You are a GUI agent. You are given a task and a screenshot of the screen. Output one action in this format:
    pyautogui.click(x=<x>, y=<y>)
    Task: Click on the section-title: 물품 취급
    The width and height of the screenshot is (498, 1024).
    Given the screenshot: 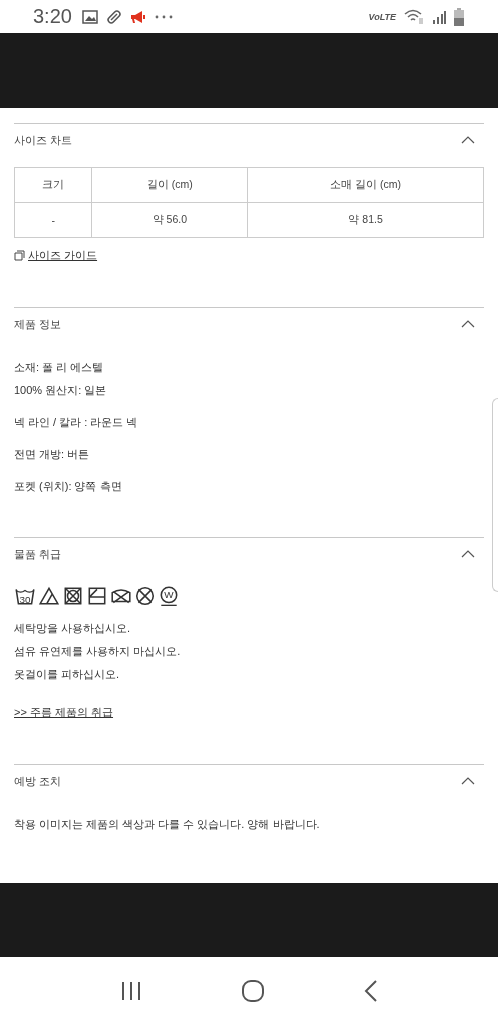 What is the action you would take?
    pyautogui.click(x=38, y=554)
    